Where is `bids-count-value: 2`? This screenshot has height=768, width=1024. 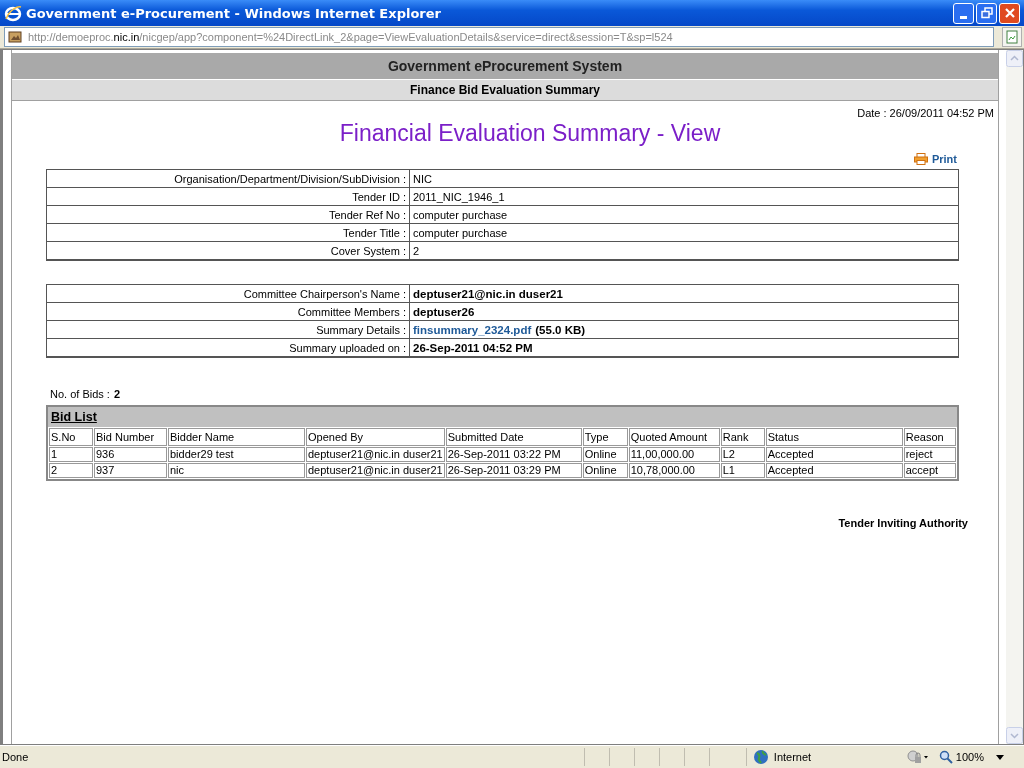 bids-count-value: 2 is located at coordinates (117, 394).